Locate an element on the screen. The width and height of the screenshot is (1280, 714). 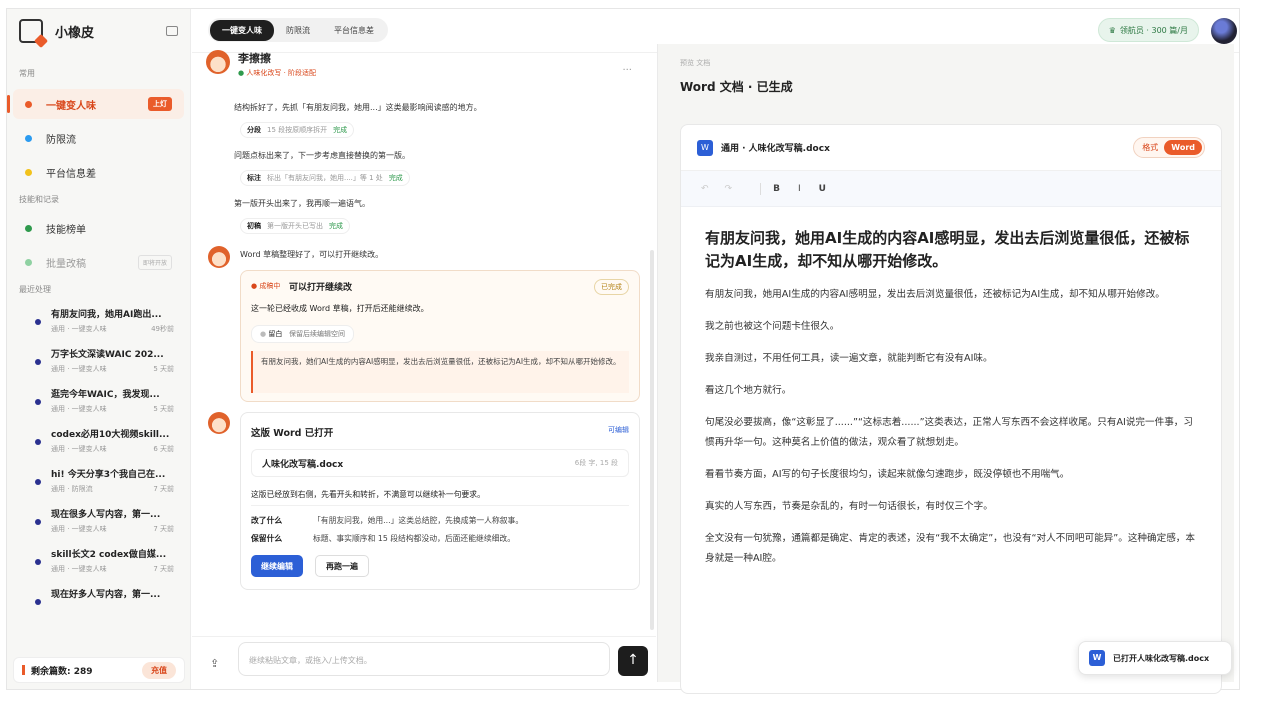
continue-edit-button: 继续编辑 is located at coordinates (277, 566).